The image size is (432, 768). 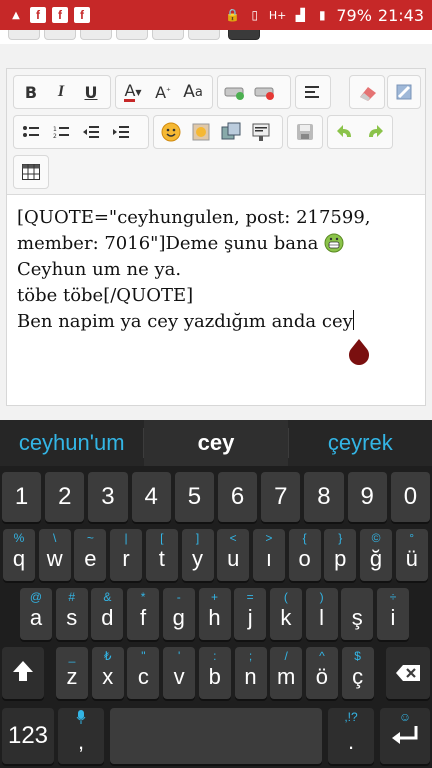 I want to click on eraser-button, so click(x=367, y=92).